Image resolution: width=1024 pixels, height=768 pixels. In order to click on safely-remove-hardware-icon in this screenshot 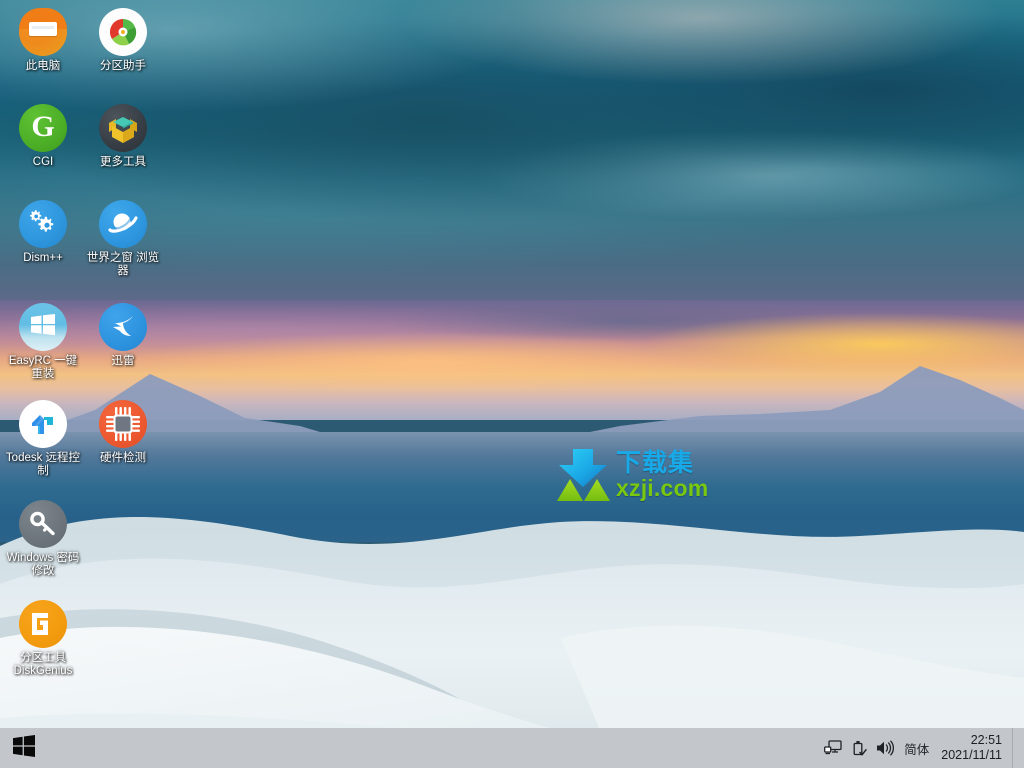, I will do `click(859, 748)`.